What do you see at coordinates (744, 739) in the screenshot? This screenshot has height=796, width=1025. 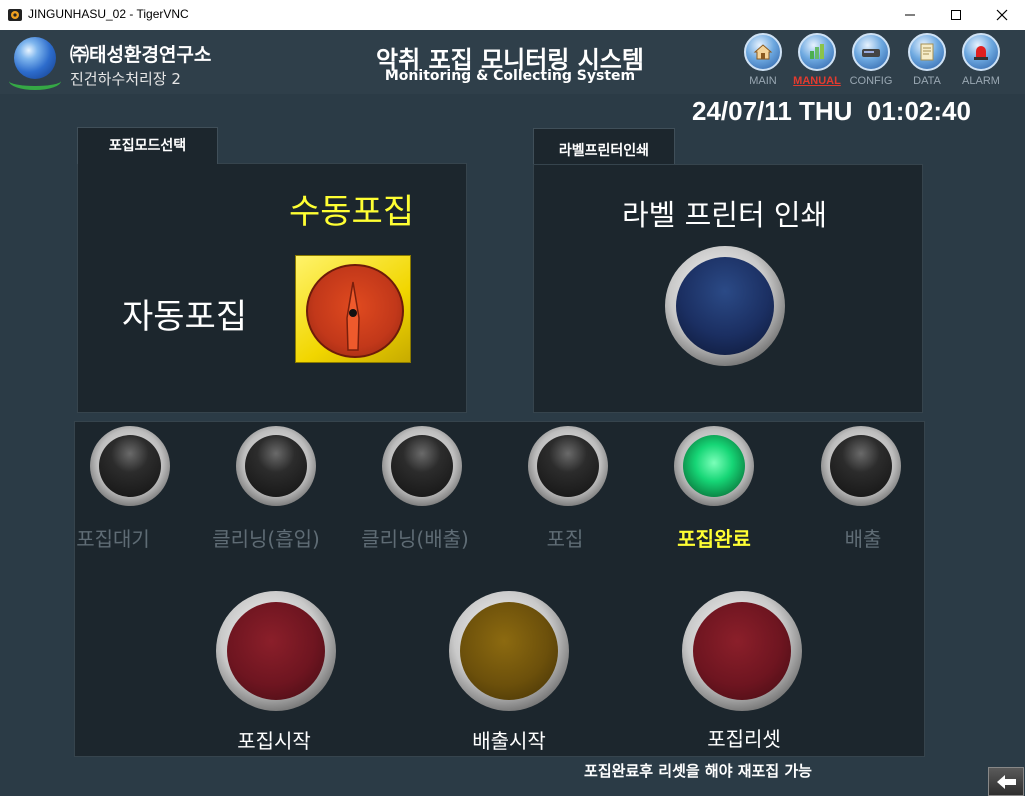 I see `collect-reset-label: 포집리셋` at bounding box center [744, 739].